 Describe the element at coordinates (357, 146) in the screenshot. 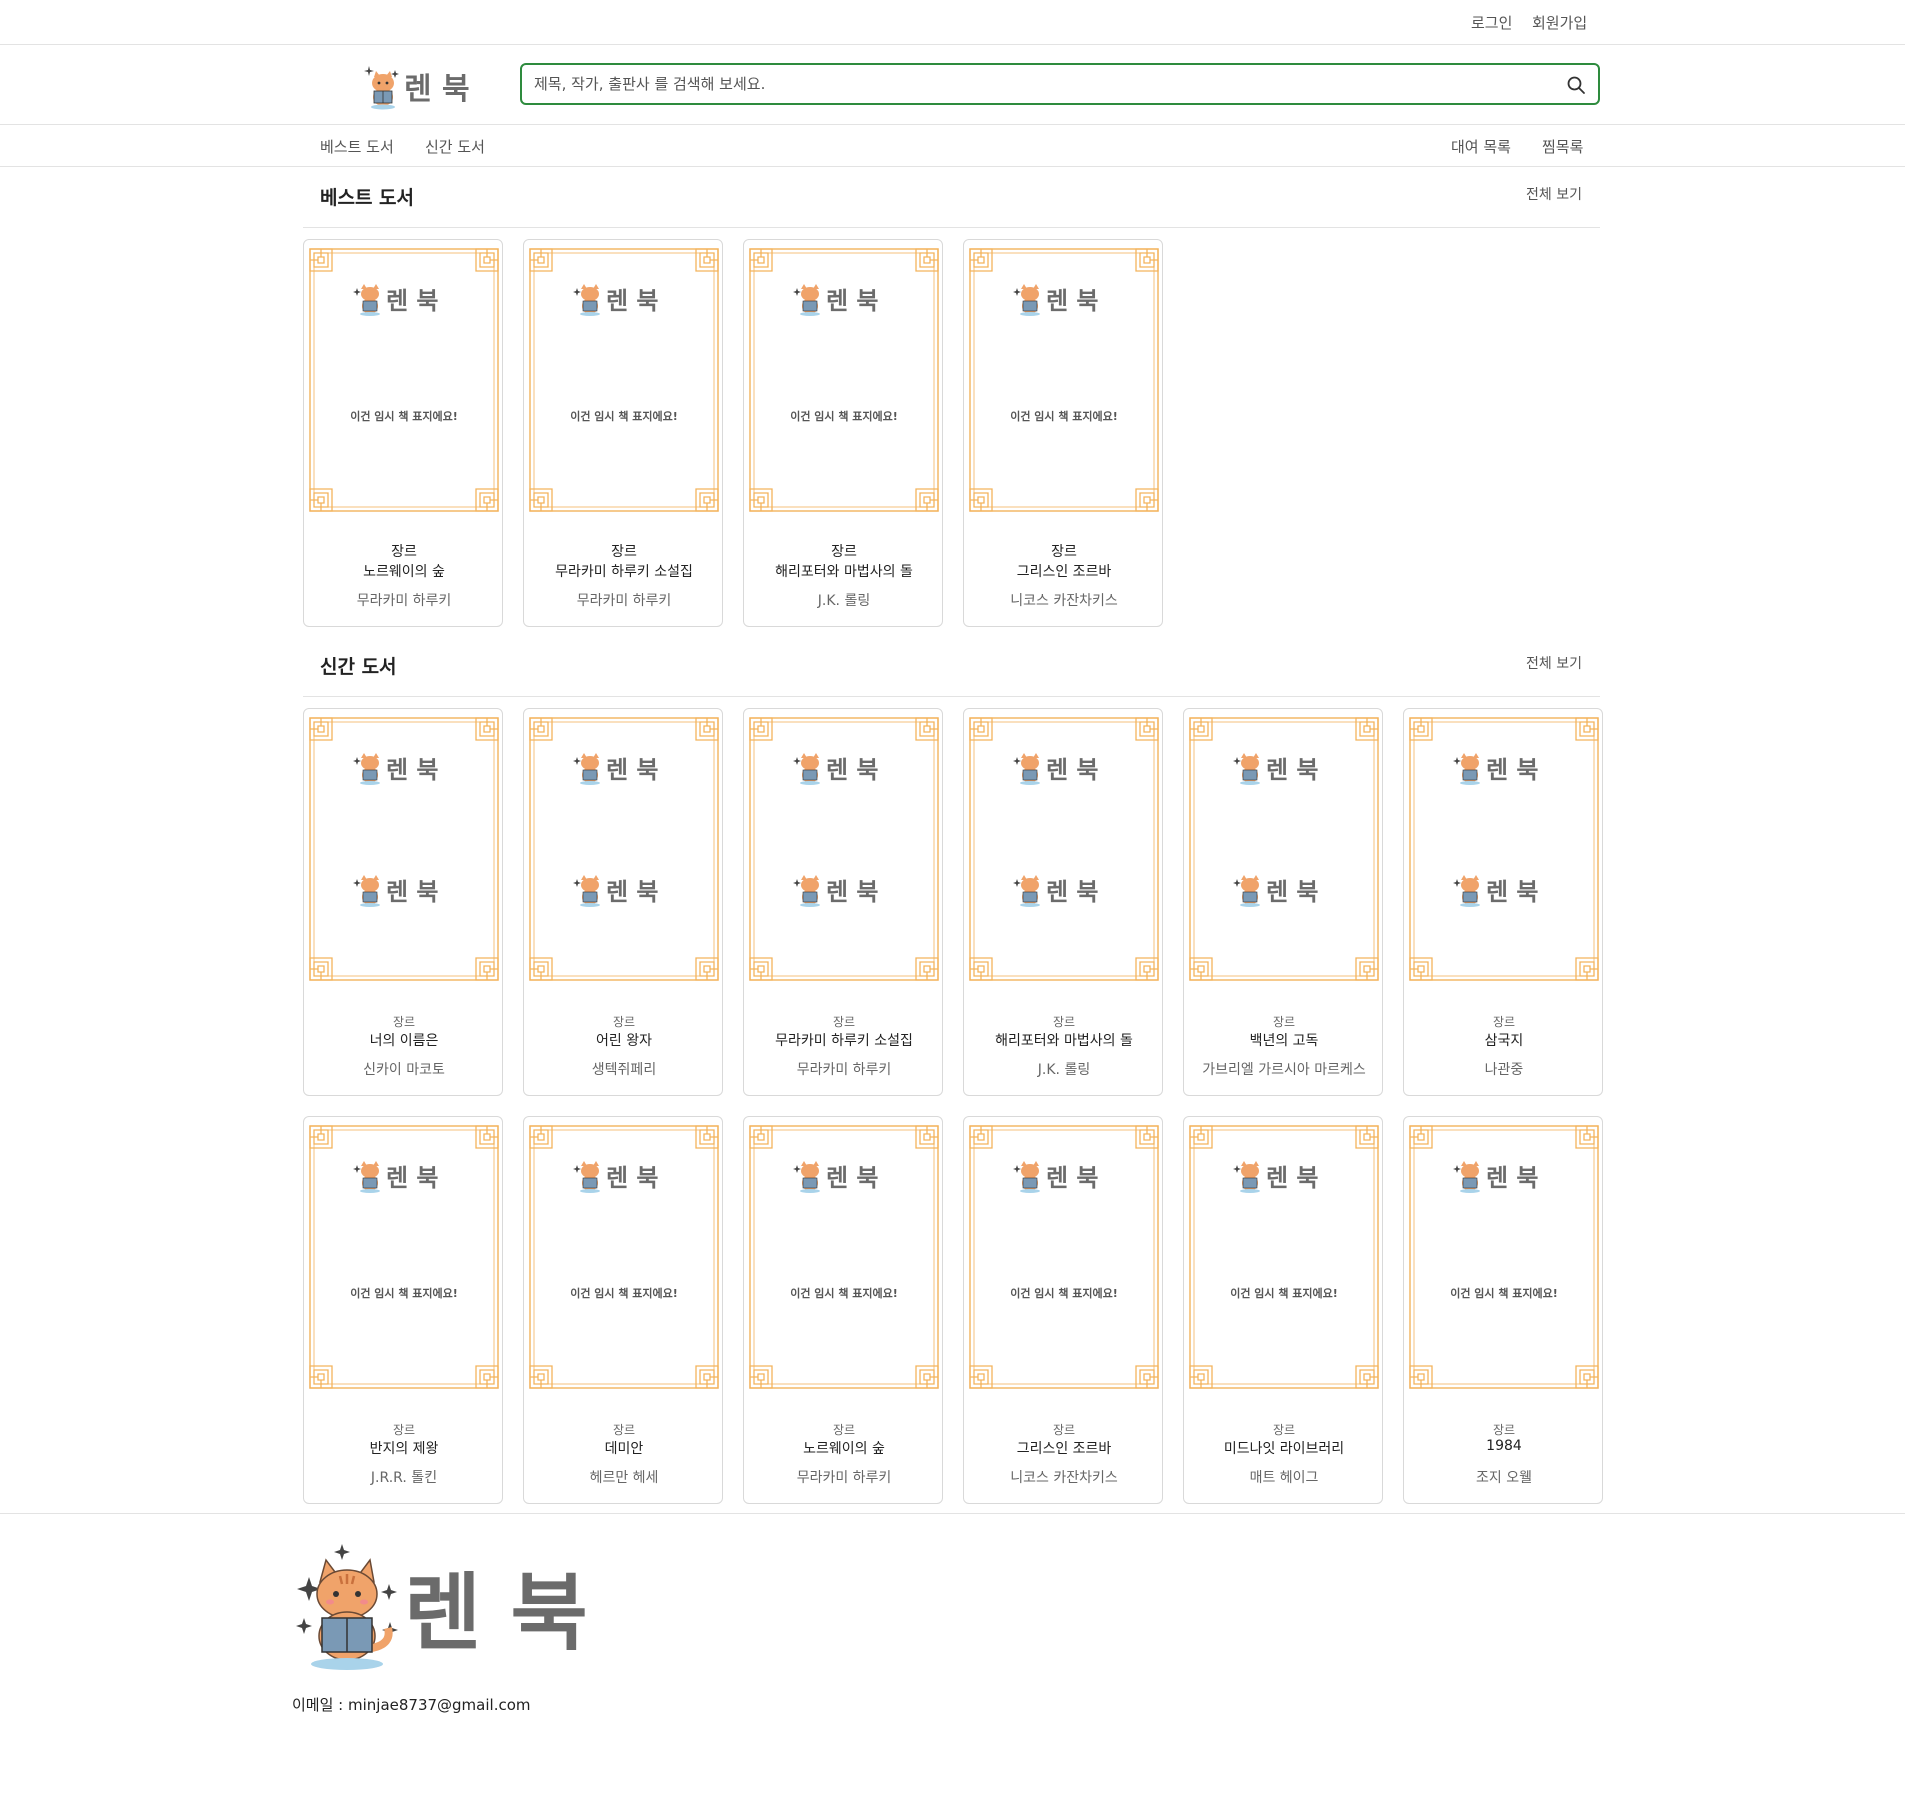

I see `nav-item-best: 베스트 도서` at that location.